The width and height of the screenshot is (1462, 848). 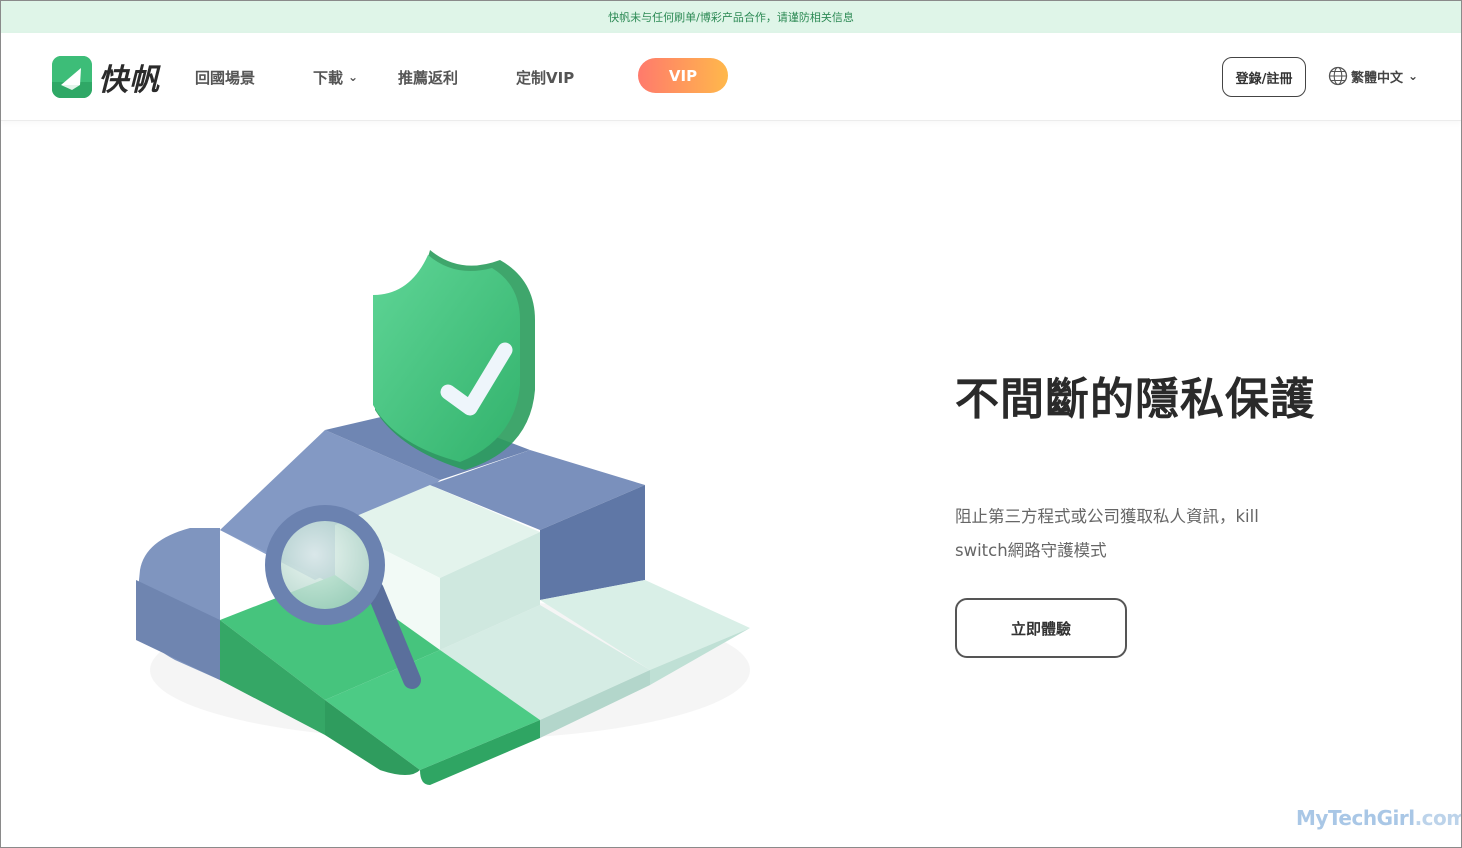 What do you see at coordinates (1107, 533) in the screenshot?
I see `hero-description: 阻止第三方程式或公司獲取私人資訊，kill switch網路守護模式` at bounding box center [1107, 533].